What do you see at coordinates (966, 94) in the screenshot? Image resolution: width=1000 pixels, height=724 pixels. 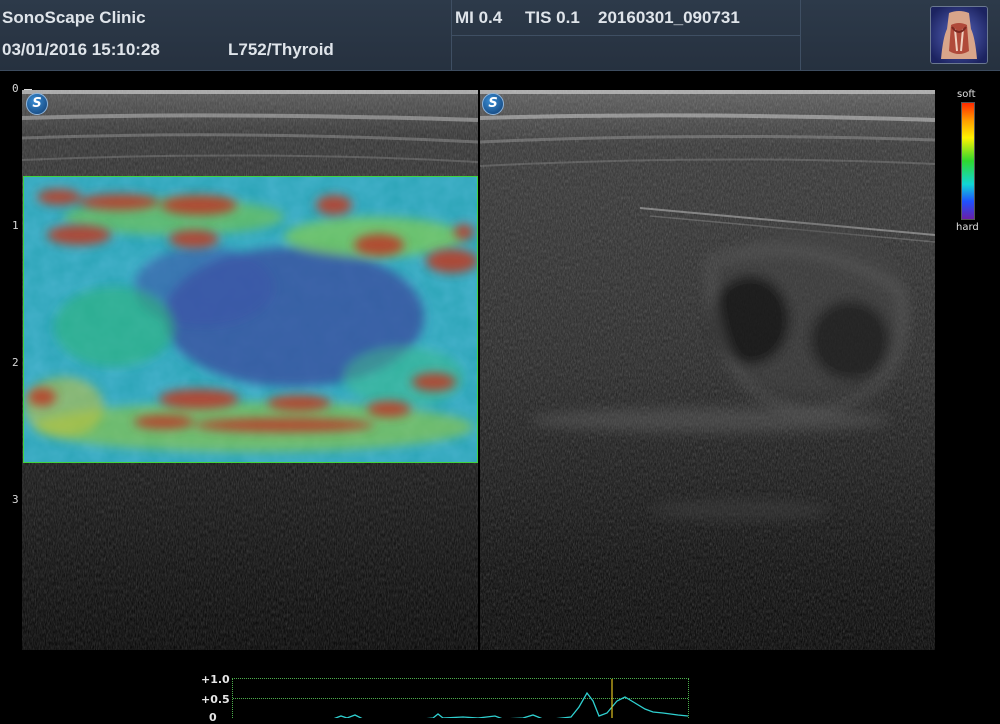 I see `color-bar-soft-label: soft` at bounding box center [966, 94].